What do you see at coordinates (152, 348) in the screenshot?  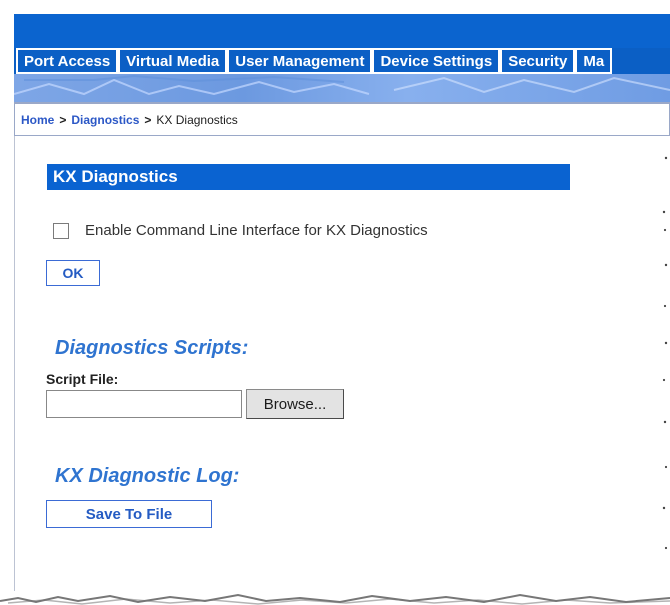 I see `diagnostics-scripts-heading: Diagnostics Scripts:` at bounding box center [152, 348].